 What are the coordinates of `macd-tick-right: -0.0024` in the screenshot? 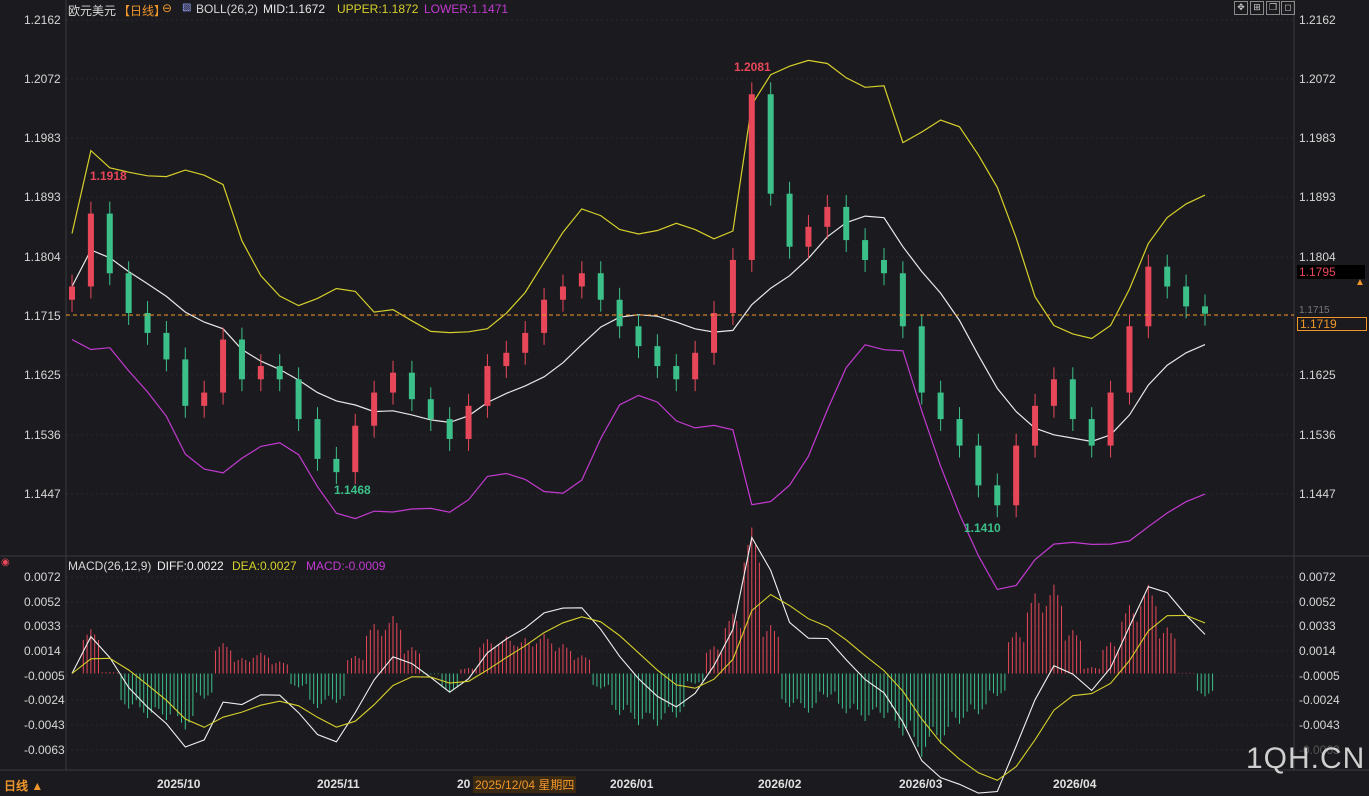 It's located at (1319, 700).